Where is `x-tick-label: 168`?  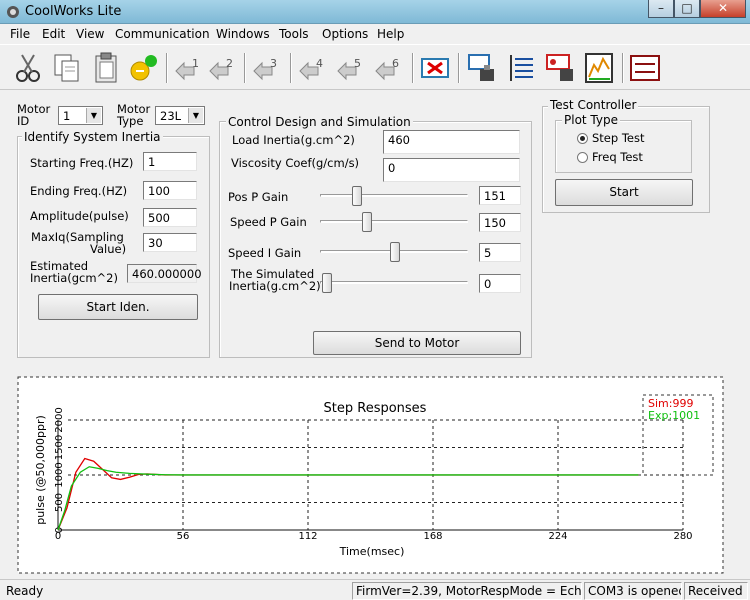
x-tick-label: 168 is located at coordinates (432, 536).